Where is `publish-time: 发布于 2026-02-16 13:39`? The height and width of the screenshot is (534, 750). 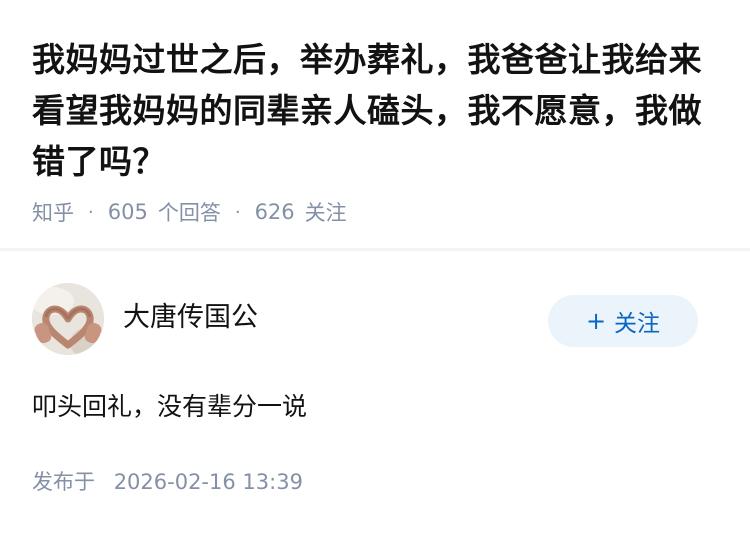 publish-time: 发布于 2026-02-16 13:39 is located at coordinates (167, 482).